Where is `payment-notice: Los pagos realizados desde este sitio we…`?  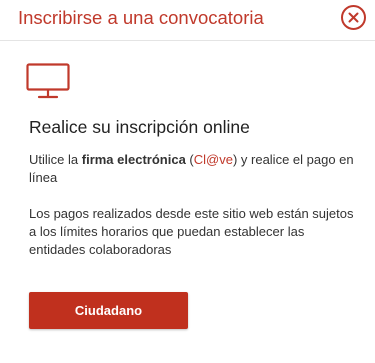
payment-notice: Los pagos realizados desde este sitio we… is located at coordinates (191, 231).